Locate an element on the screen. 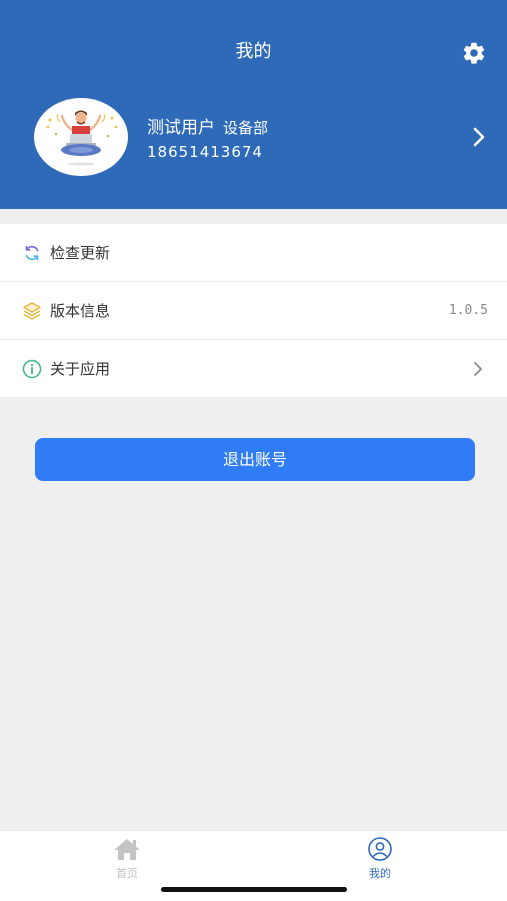 The image size is (507, 901). avatar-illustration is located at coordinates (82, 138).